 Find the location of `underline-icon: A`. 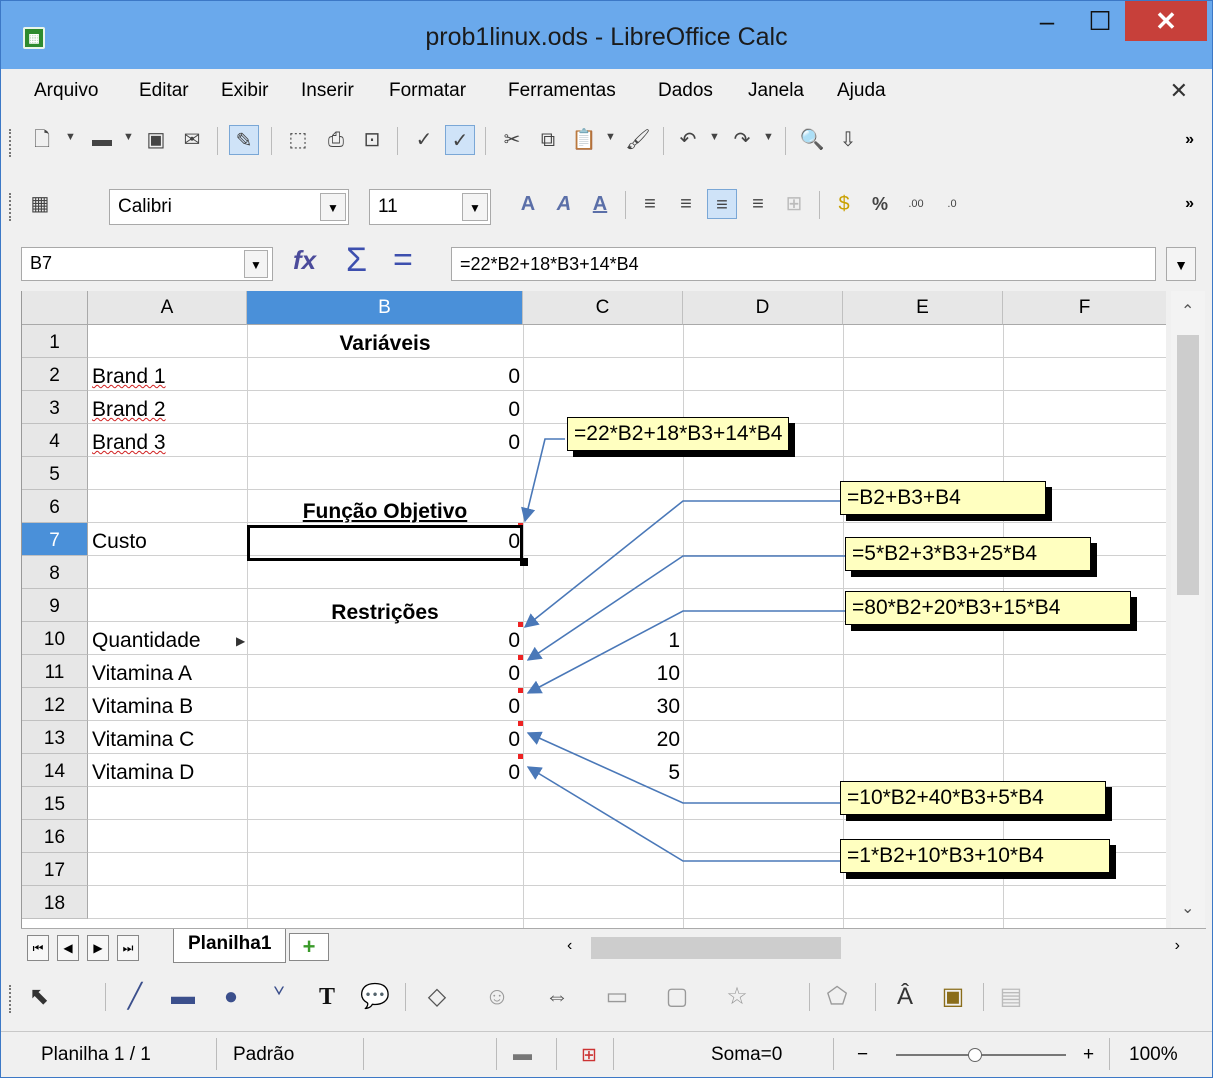

underline-icon: A is located at coordinates (600, 204).